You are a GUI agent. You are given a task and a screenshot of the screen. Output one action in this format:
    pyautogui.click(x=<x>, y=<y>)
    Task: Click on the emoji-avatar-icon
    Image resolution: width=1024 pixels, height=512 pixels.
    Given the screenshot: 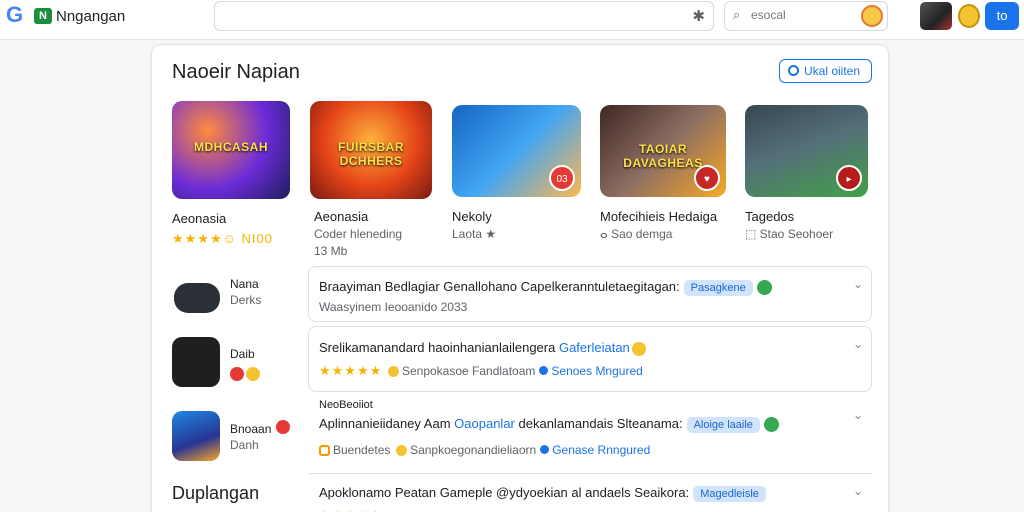 What is the action you would take?
    pyautogui.click(x=969, y=16)
    